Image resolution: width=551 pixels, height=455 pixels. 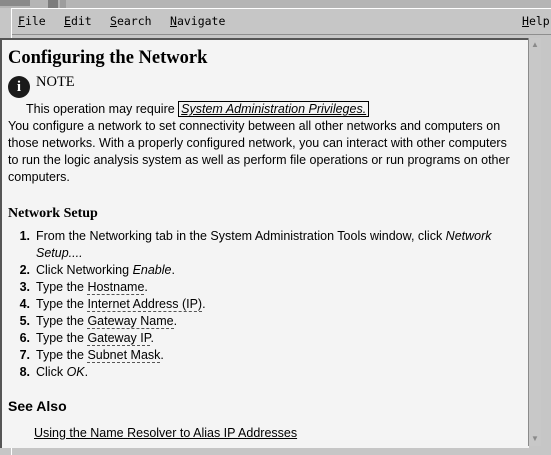 What do you see at coordinates (53, 213) in the screenshot?
I see `network-setup-heading: Network Setup` at bounding box center [53, 213].